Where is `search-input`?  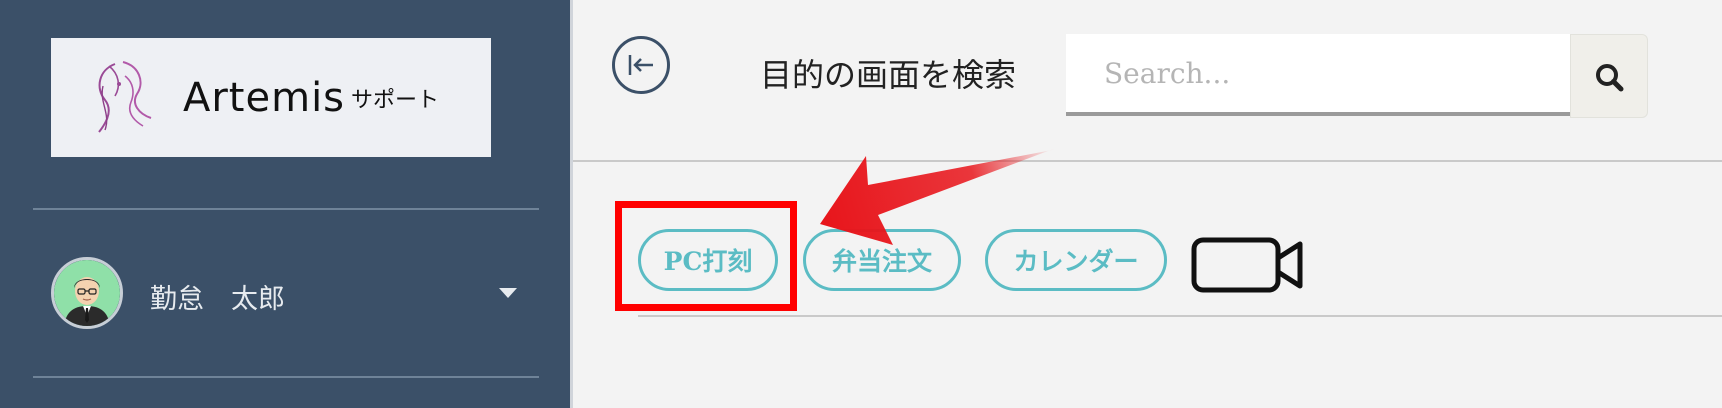 search-input is located at coordinates (1318, 75).